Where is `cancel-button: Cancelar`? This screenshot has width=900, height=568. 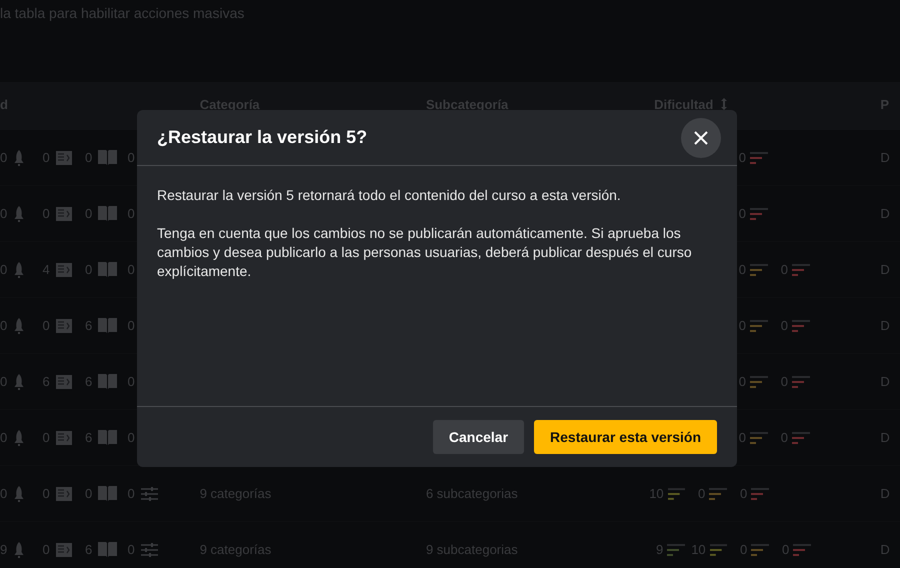 cancel-button: Cancelar is located at coordinates (478, 437).